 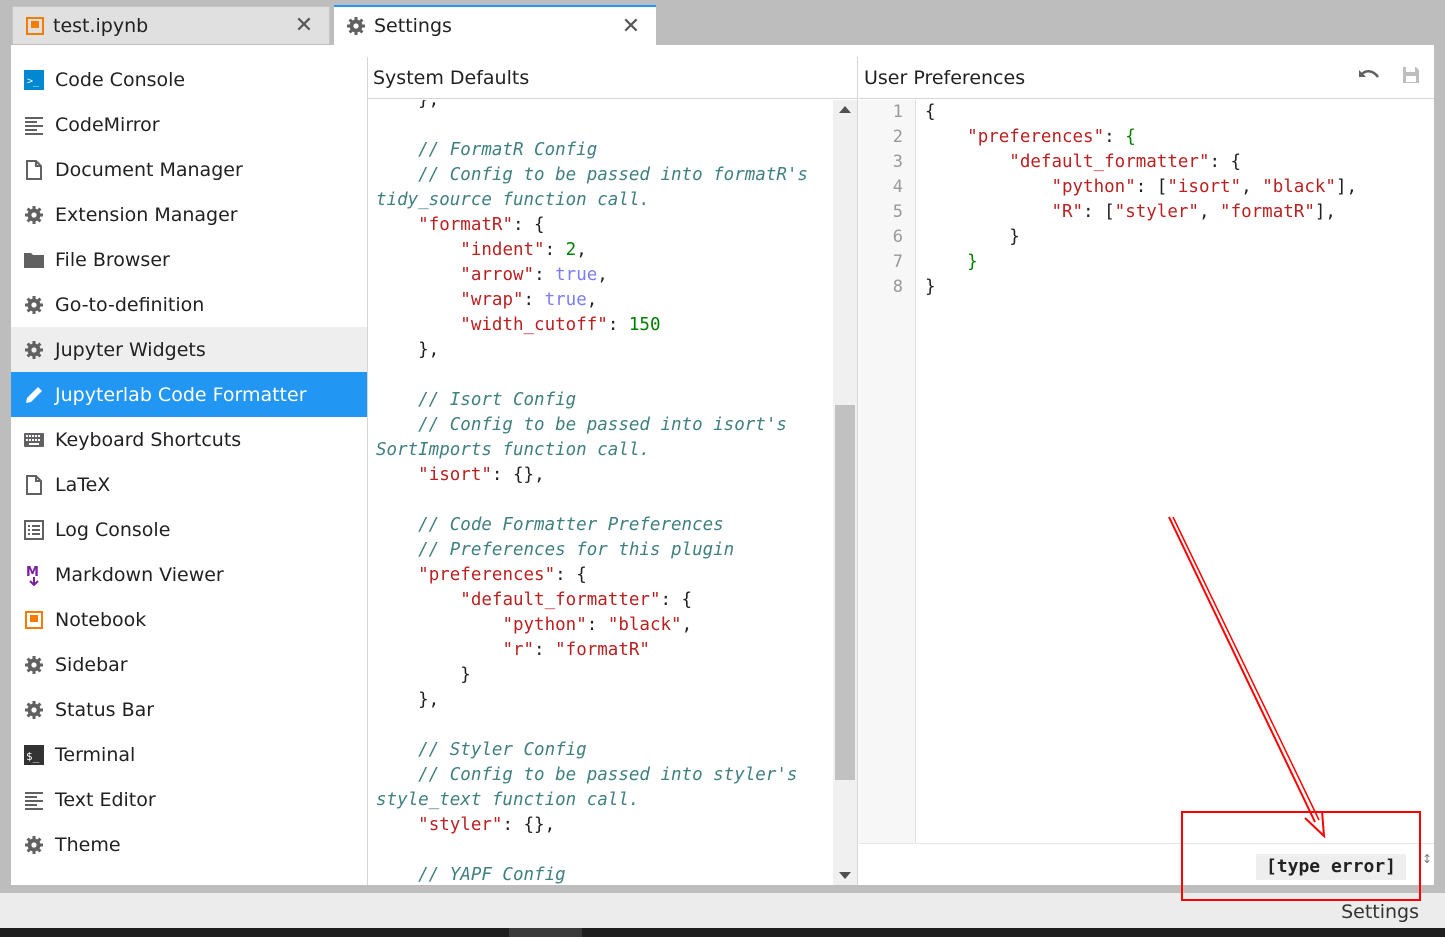 I want to click on line-number: 3, so click(x=897, y=162).